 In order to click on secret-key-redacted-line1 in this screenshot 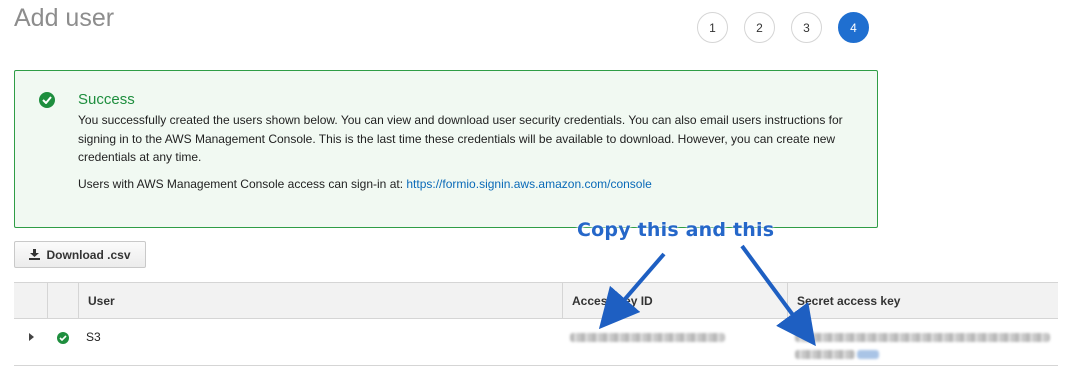, I will do `click(922, 337)`.